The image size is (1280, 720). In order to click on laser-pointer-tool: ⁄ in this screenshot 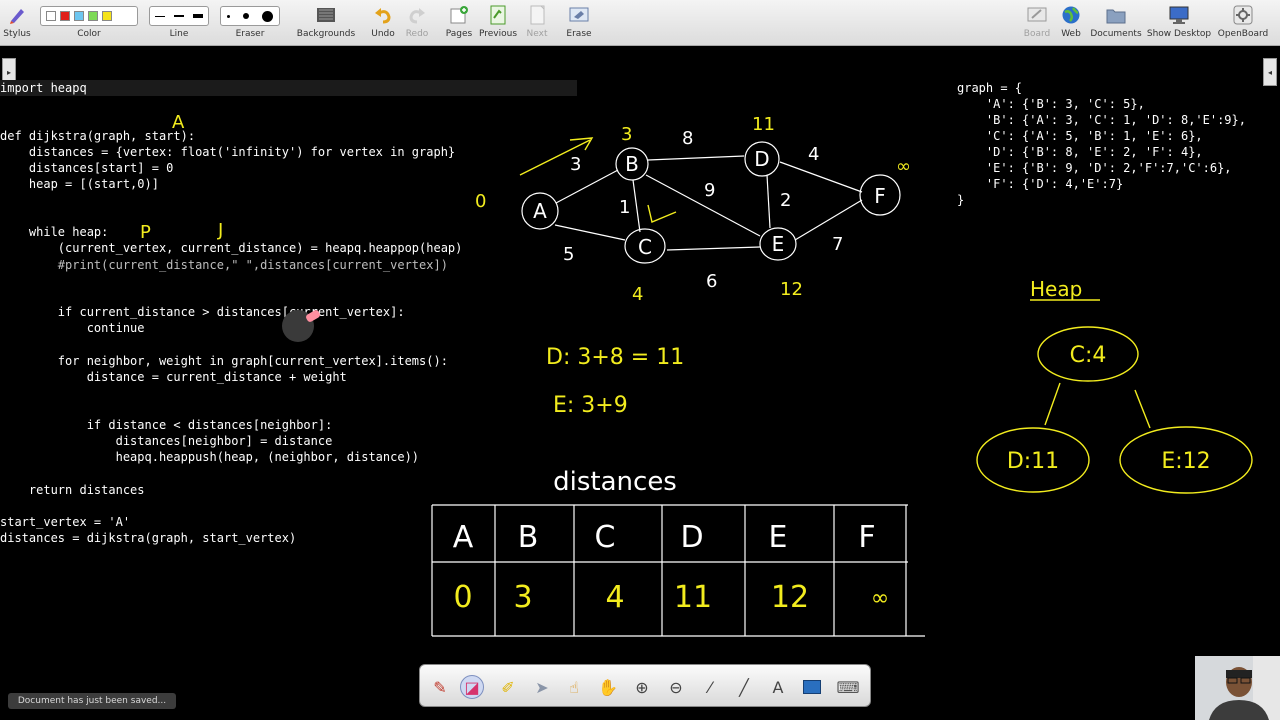, I will do `click(710, 687)`.